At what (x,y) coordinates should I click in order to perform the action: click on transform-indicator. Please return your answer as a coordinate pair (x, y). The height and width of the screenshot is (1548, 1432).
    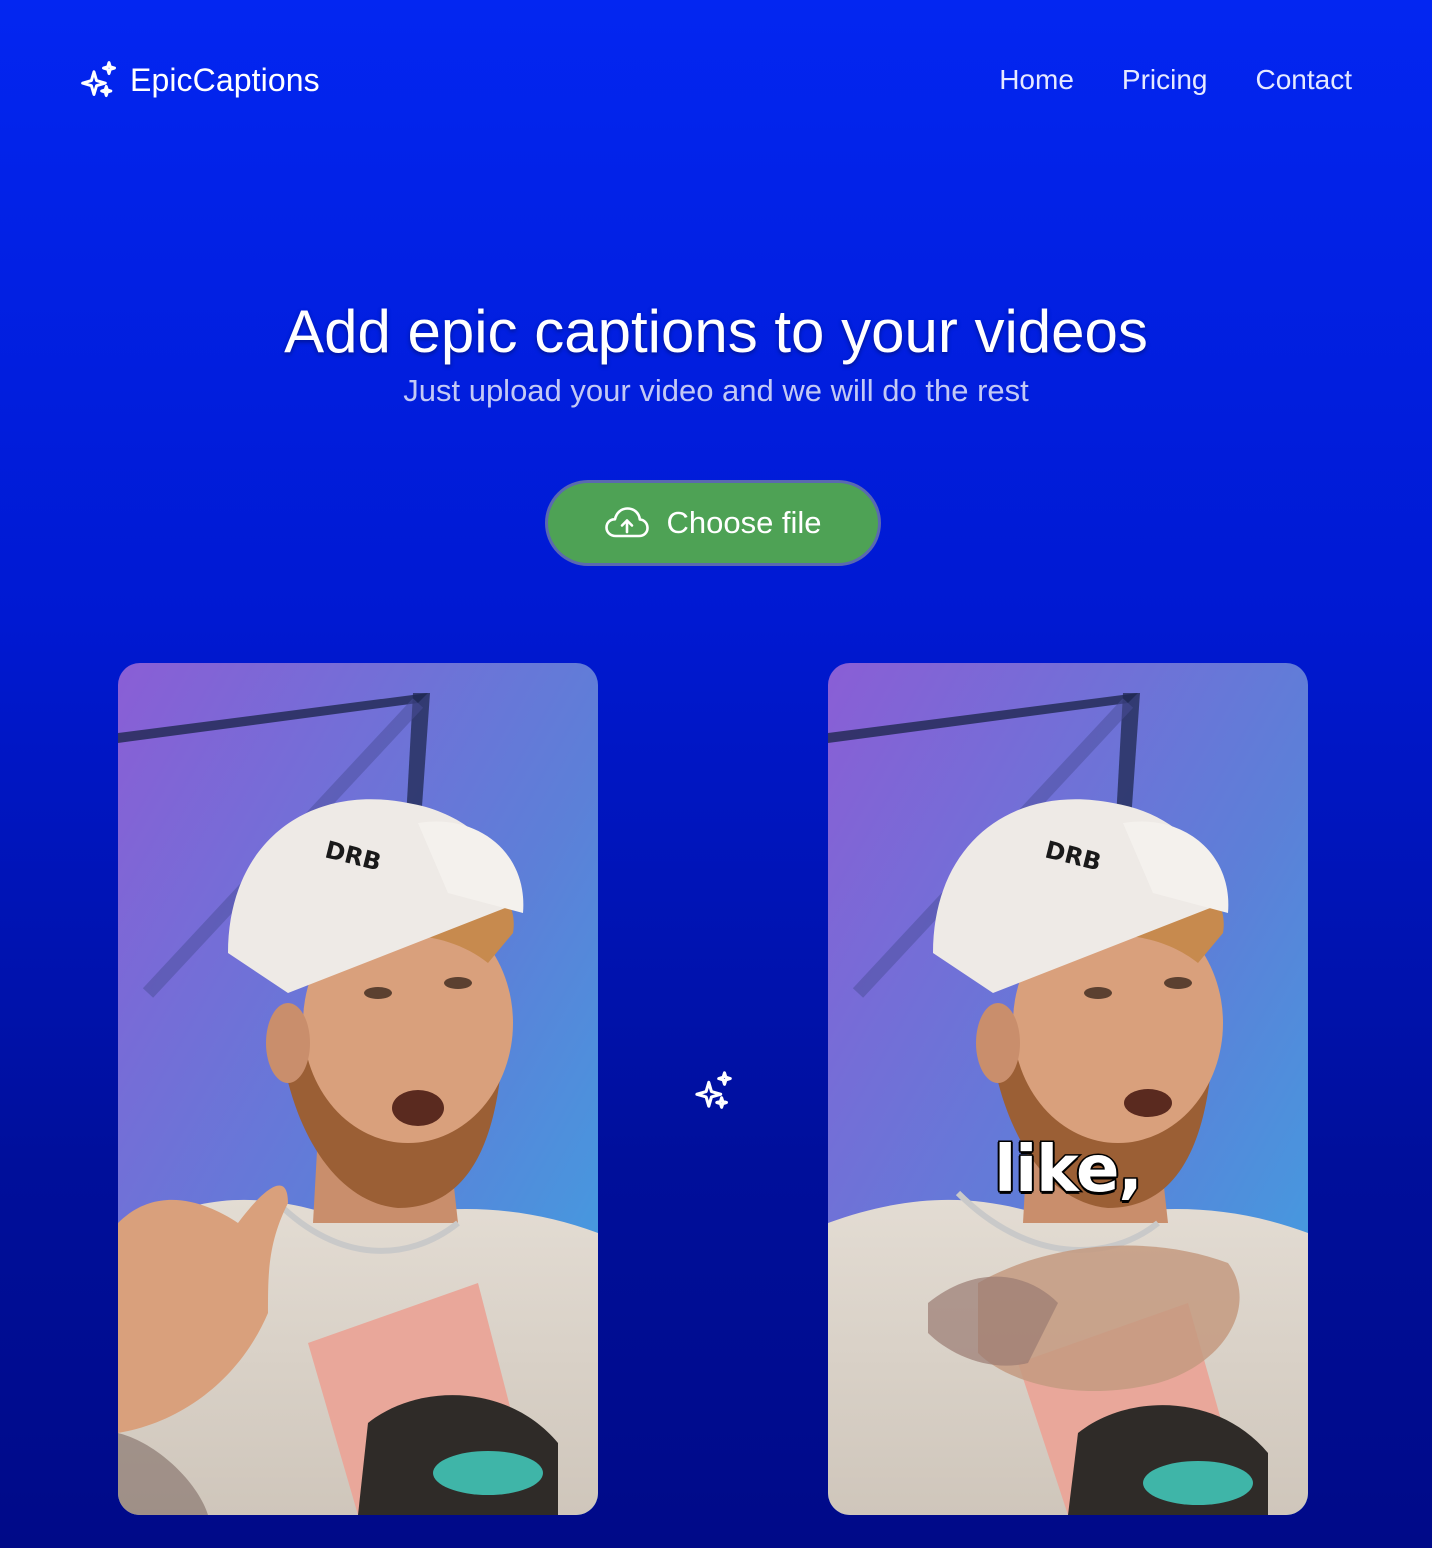
    Looking at the image, I should click on (713, 1091).